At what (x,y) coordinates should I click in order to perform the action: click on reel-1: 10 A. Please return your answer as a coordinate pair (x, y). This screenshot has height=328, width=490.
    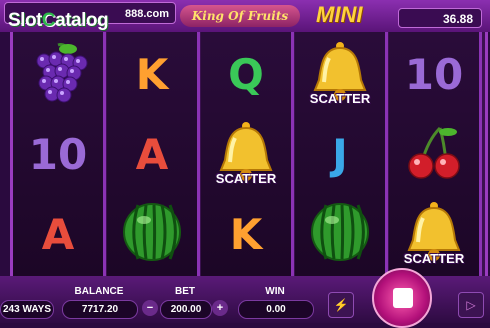
    Looking at the image, I should click on (59, 154).